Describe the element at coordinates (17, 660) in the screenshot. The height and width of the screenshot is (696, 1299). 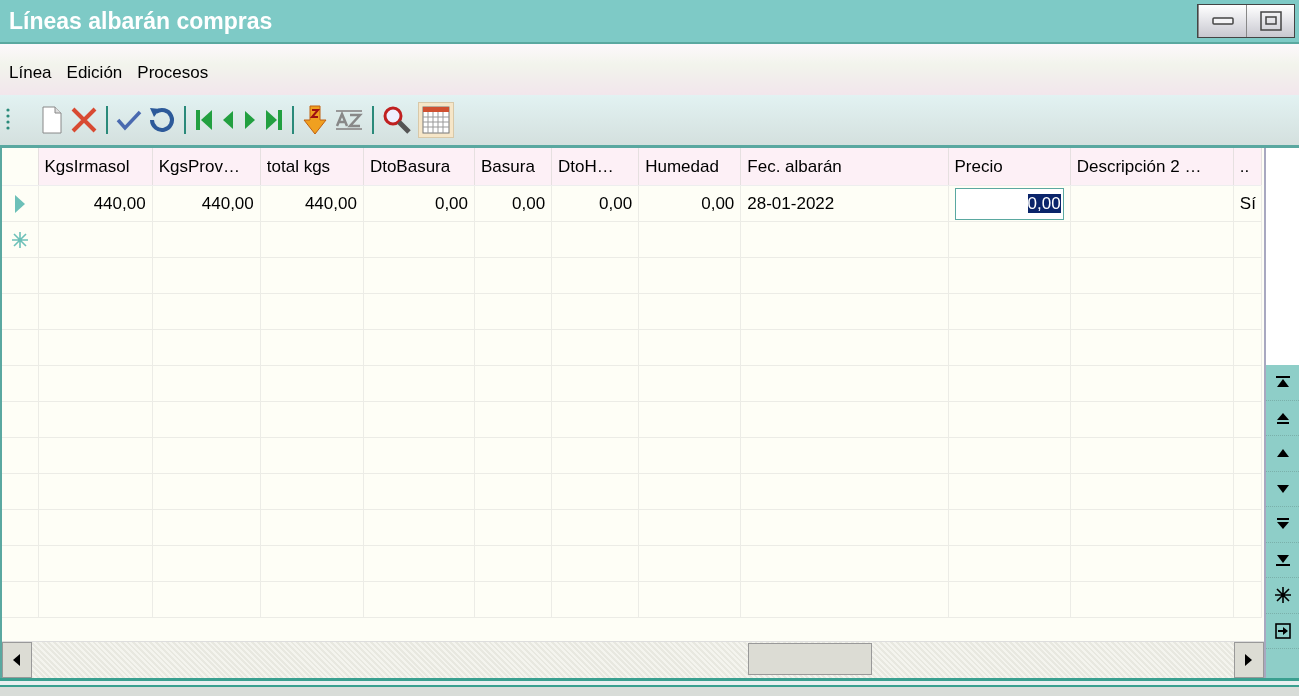
I see `scroll-left-icon` at that location.